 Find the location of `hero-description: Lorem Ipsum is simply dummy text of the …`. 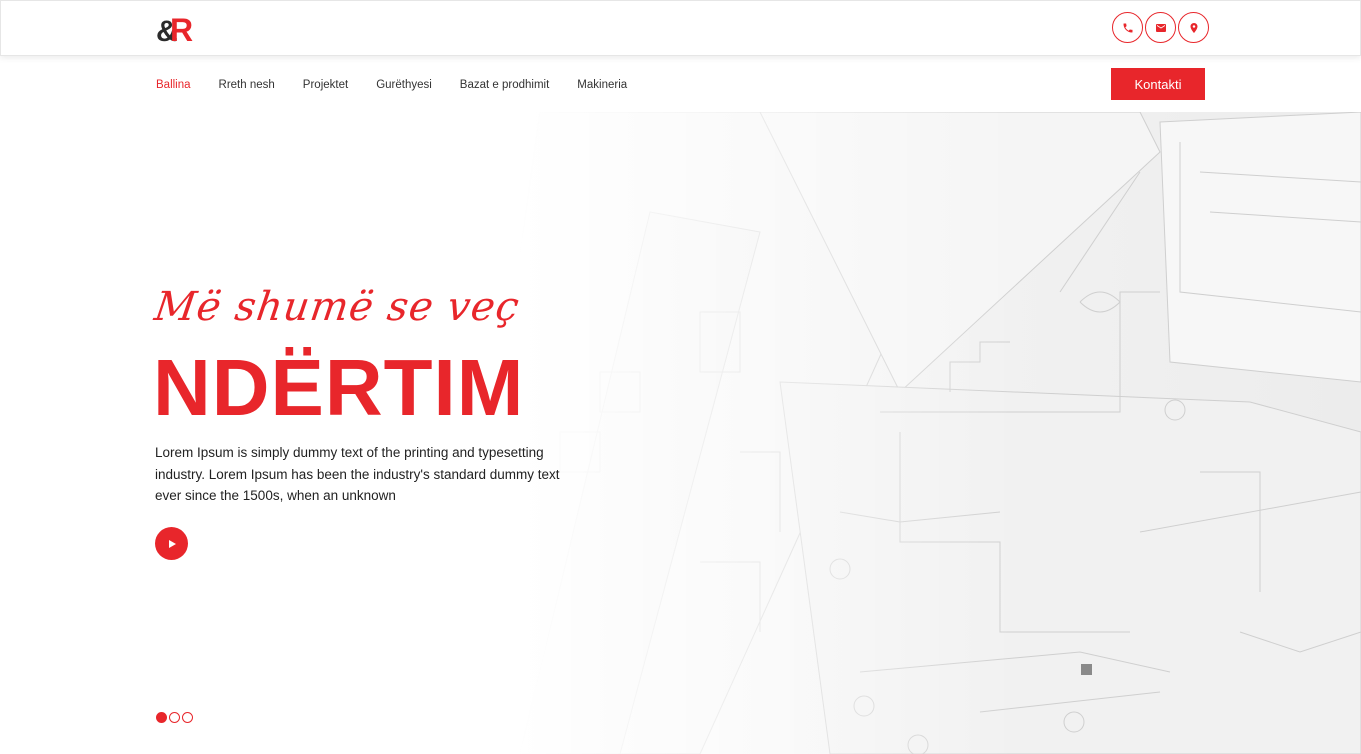

hero-description: Lorem Ipsum is simply dummy text of the … is located at coordinates (357, 474).